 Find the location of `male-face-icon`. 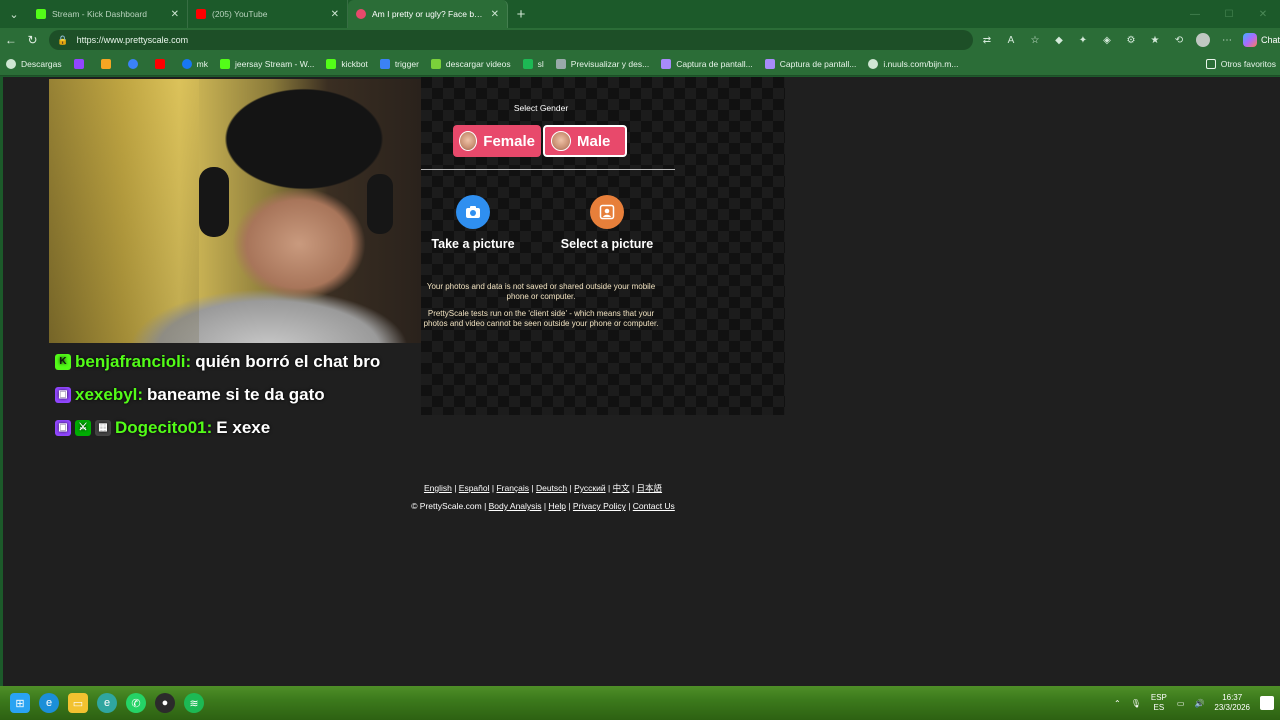

male-face-icon is located at coordinates (561, 141).